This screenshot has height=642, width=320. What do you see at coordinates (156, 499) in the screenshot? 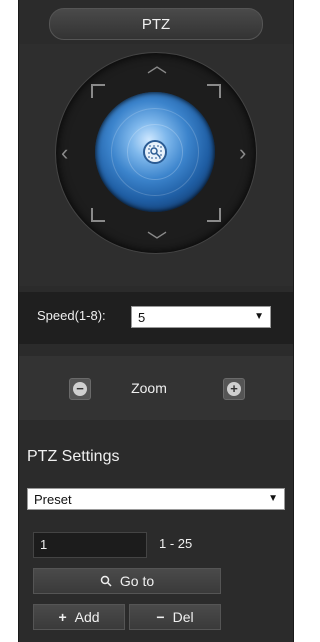
I see `mode-select: Preset ▼` at bounding box center [156, 499].